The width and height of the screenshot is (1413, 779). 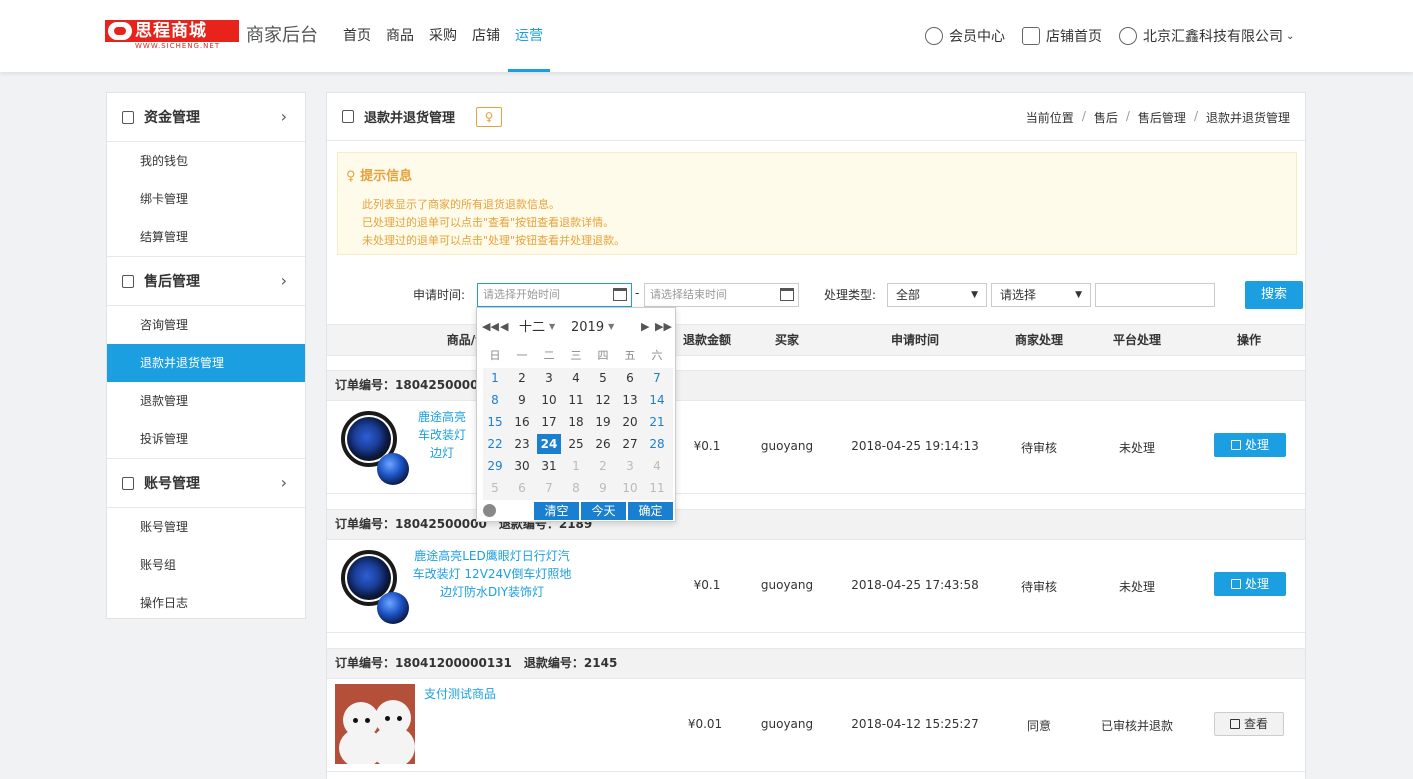 I want to click on date-cell: 27, so click(x=630, y=444).